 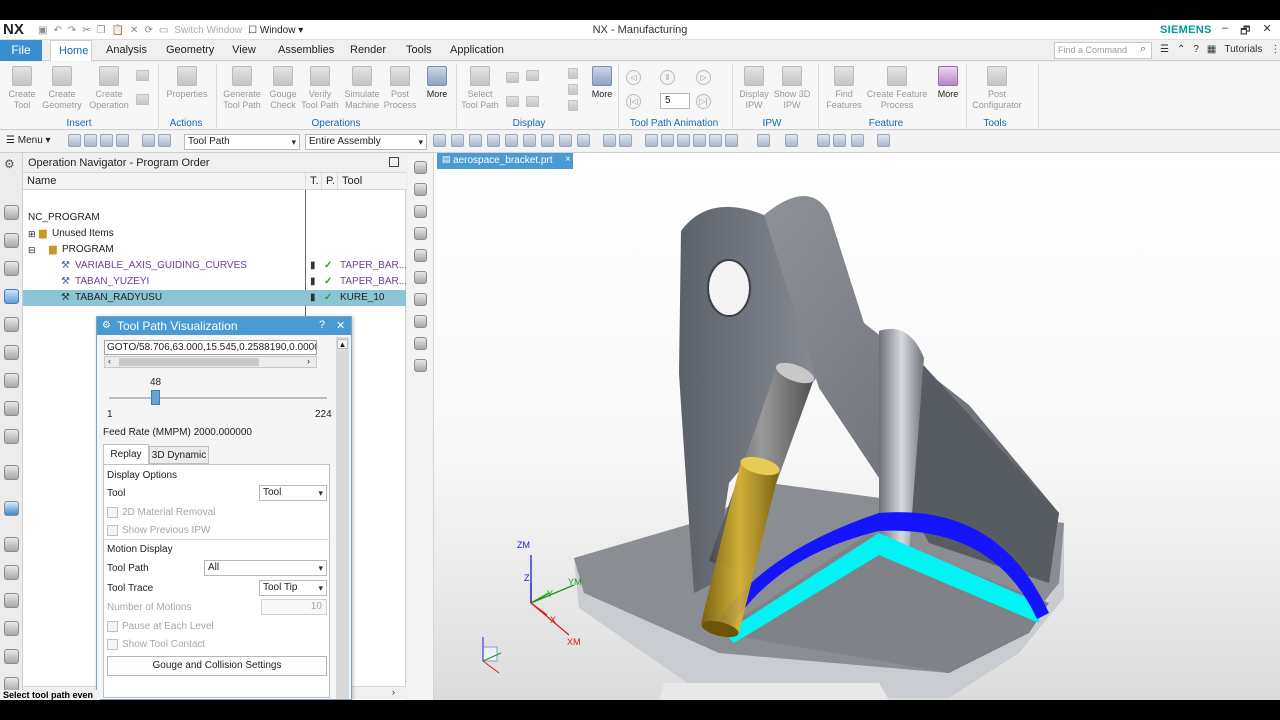 What do you see at coordinates (573, 73) in the screenshot?
I see `move-up-icon` at bounding box center [573, 73].